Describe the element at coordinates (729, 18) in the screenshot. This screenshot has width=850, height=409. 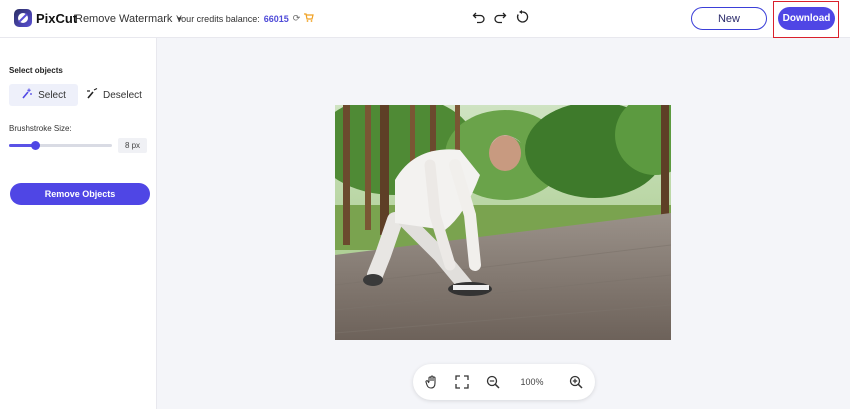
I see `new-button: New` at that location.